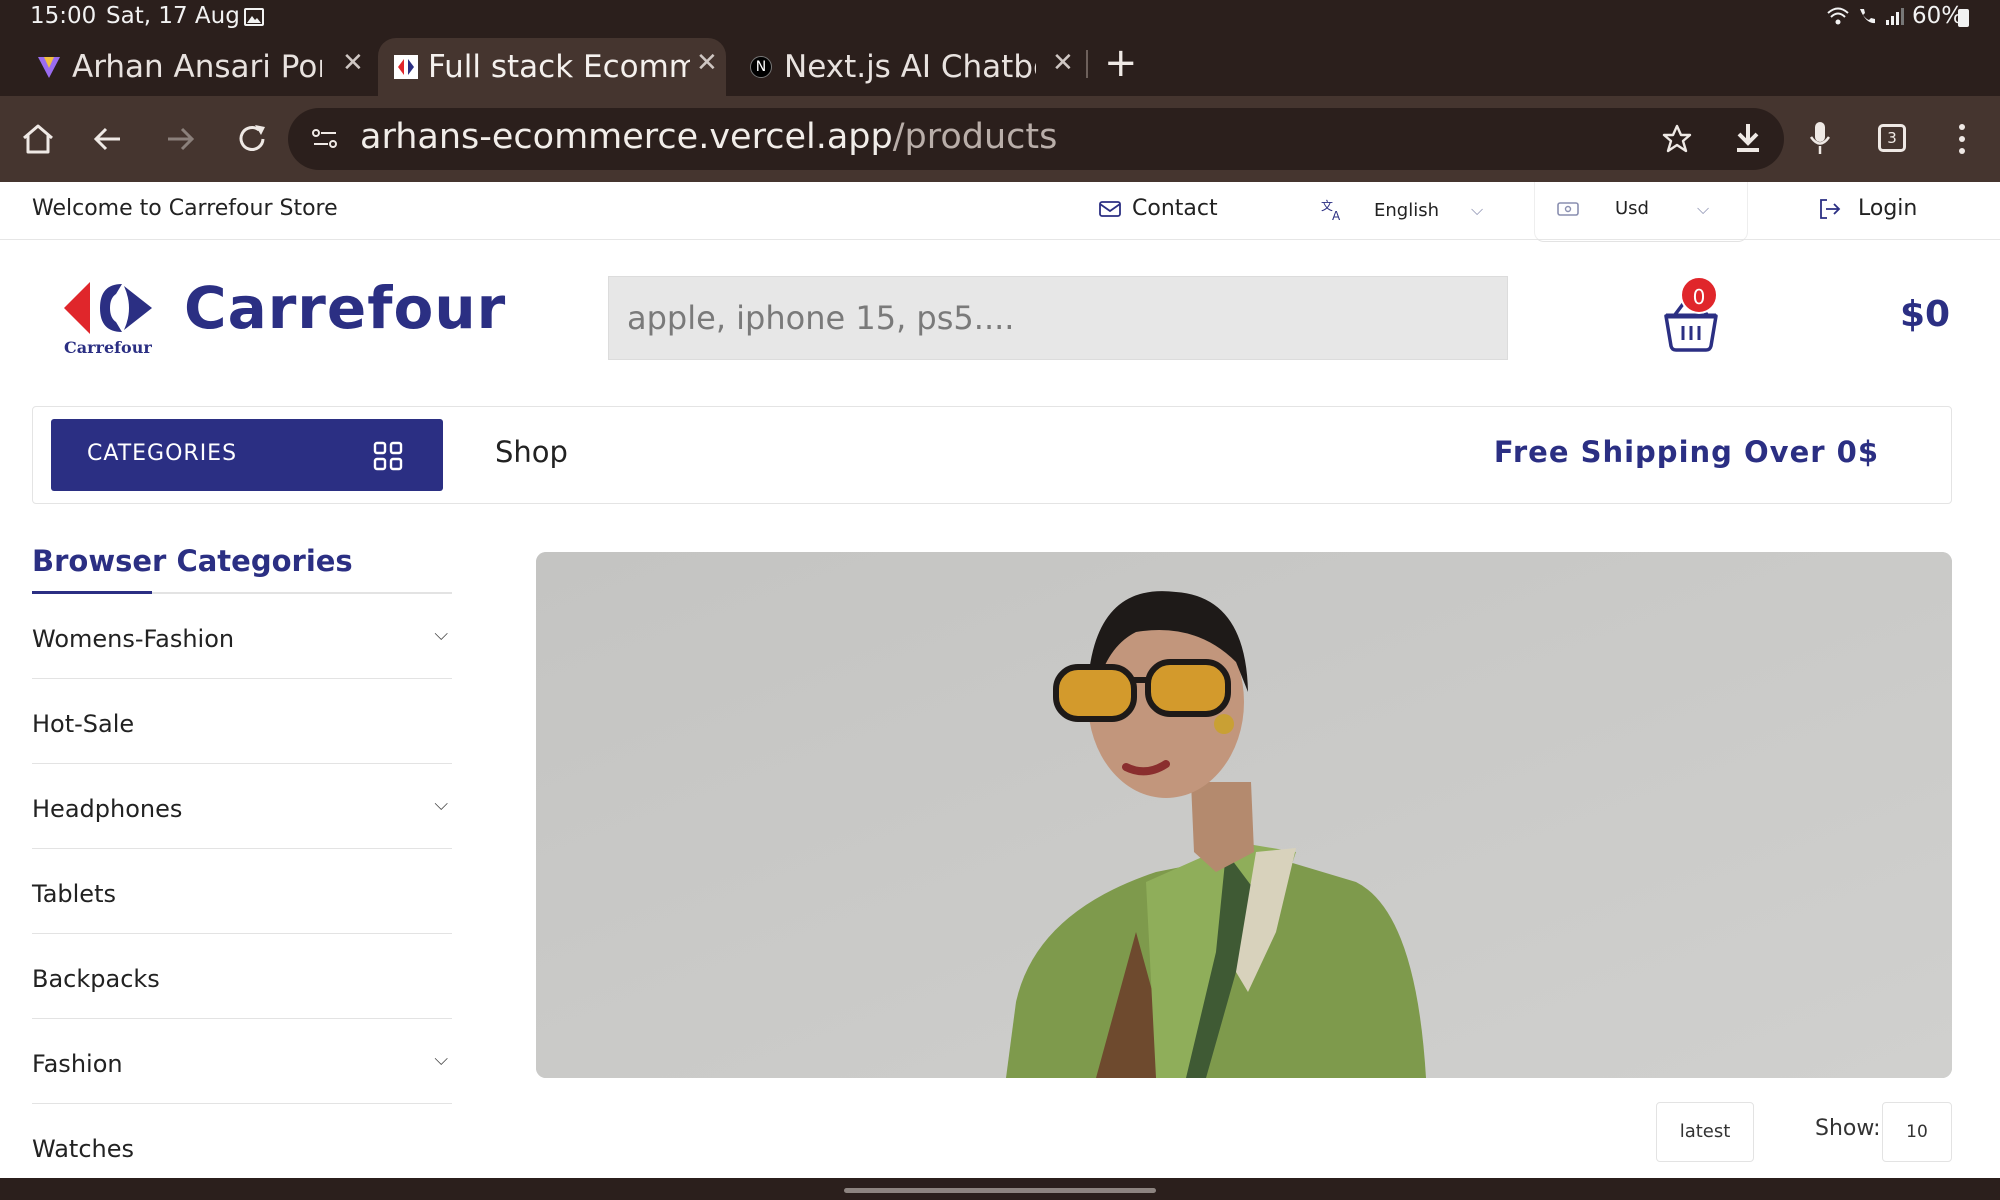 This screenshot has width=2000, height=1200. Describe the element at coordinates (242, 721) in the screenshot. I see `category-item-hot-sale: Hot-Sale` at that location.